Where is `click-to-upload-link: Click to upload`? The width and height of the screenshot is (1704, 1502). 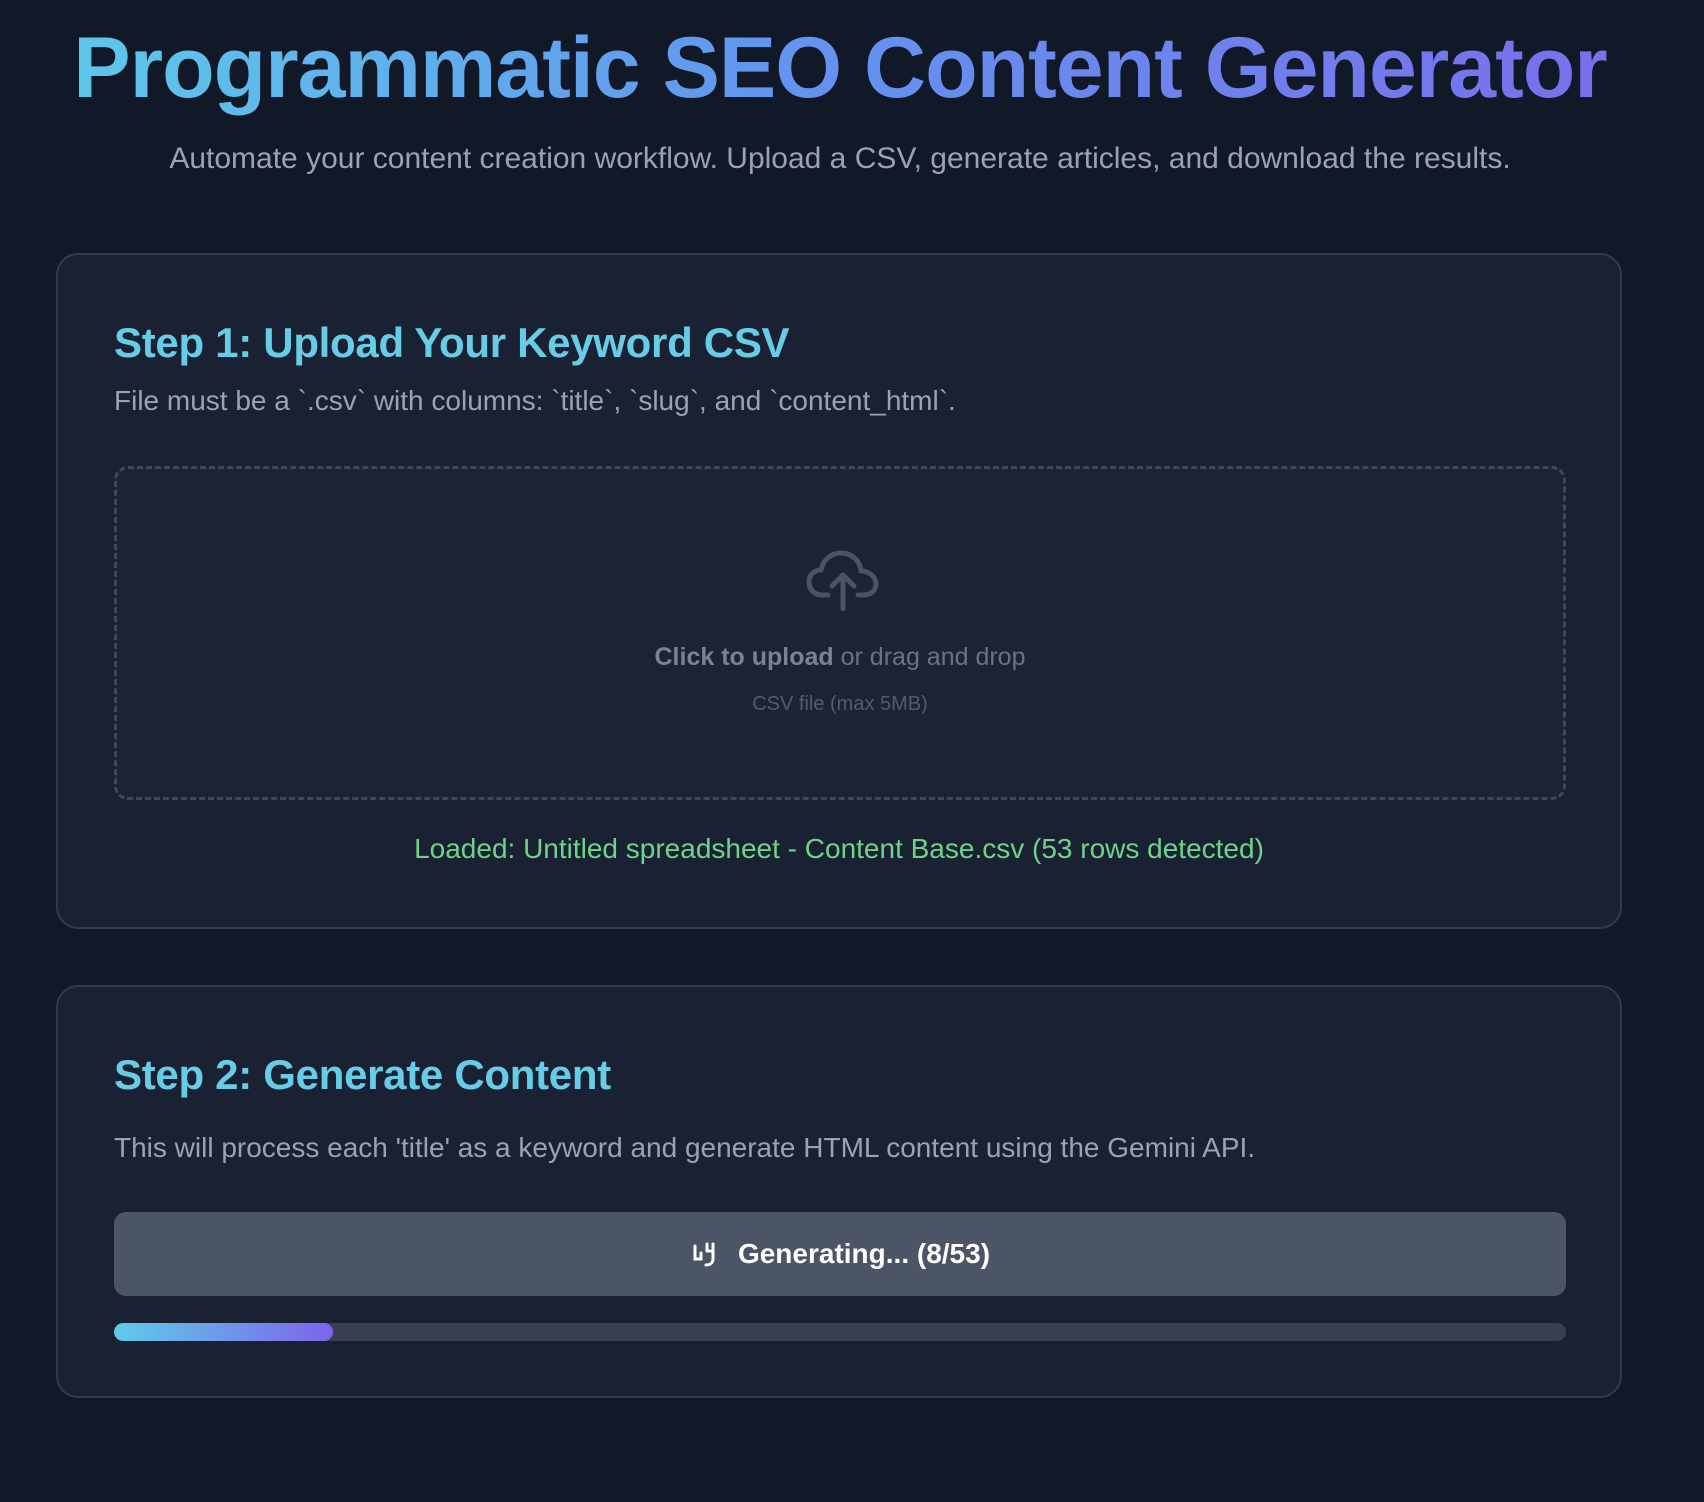
click-to-upload-link: Click to upload is located at coordinates (744, 657).